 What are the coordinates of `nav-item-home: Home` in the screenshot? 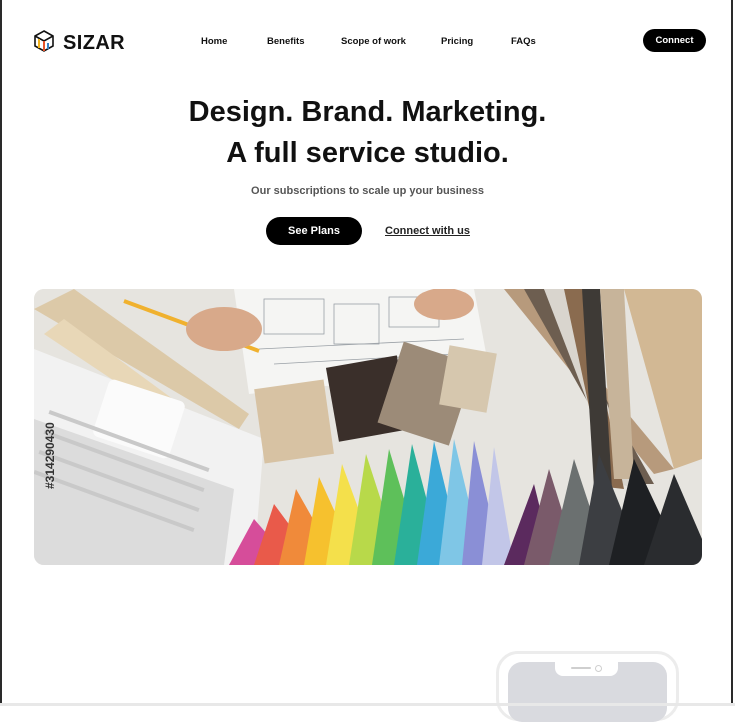 It's located at (214, 41).